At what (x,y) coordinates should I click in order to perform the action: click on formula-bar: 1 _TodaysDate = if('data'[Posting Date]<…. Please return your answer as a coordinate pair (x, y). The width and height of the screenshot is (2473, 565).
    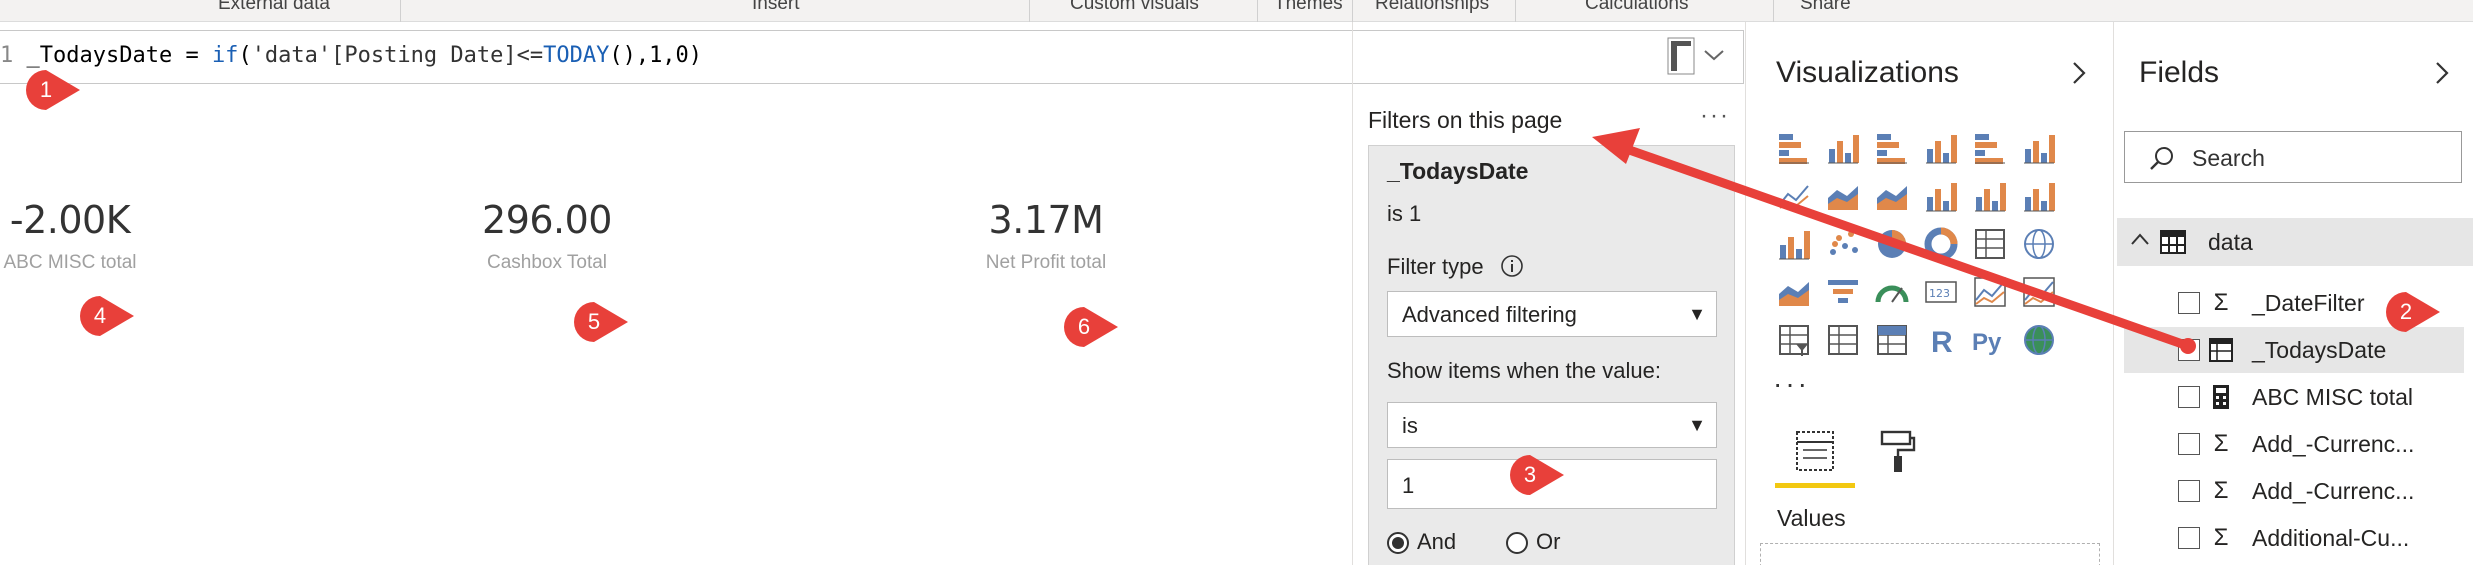
    Looking at the image, I should click on (872, 57).